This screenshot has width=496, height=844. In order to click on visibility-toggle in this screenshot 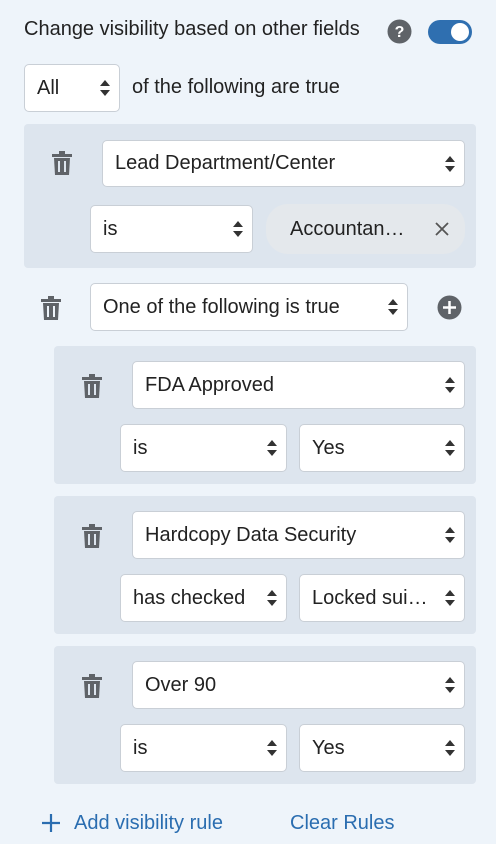, I will do `click(450, 32)`.